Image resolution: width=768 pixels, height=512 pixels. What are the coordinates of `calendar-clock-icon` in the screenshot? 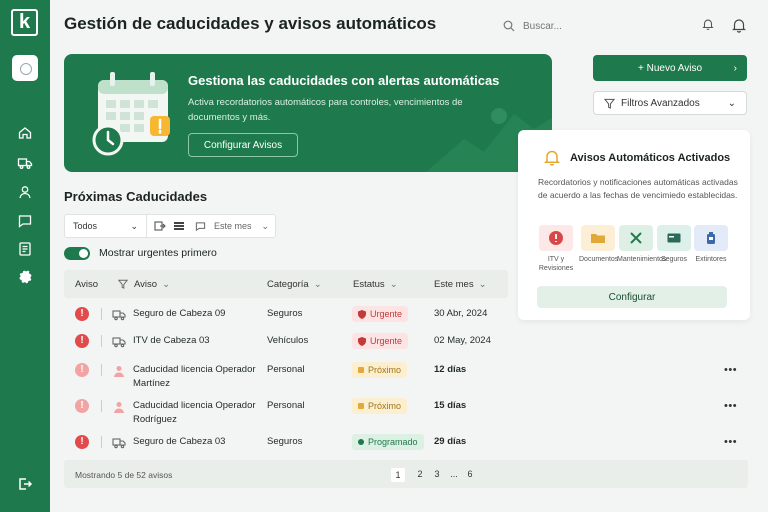 It's located at (131, 114).